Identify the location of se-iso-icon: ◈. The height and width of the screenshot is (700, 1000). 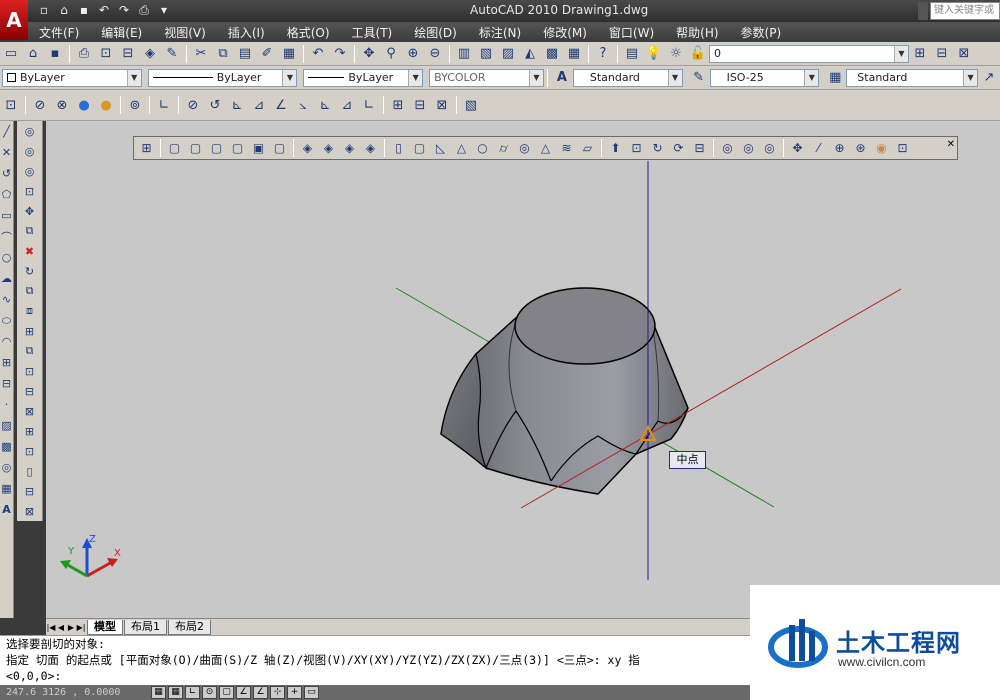
(328, 148).